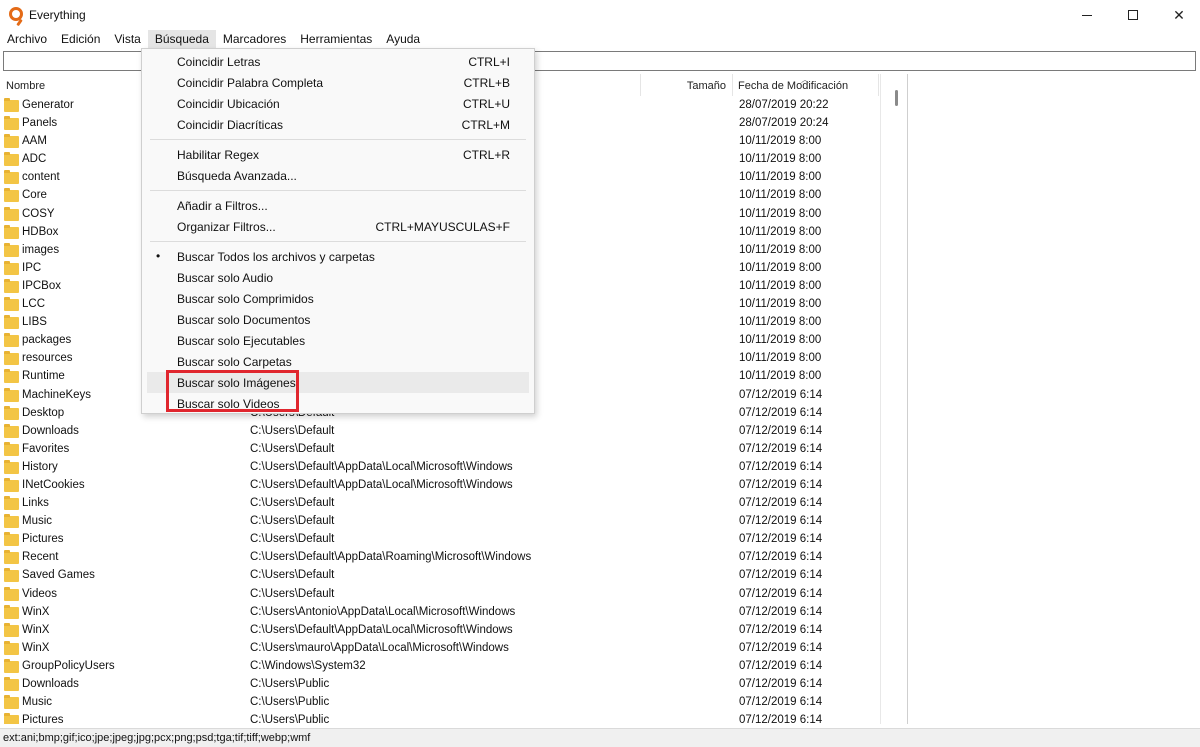 Image resolution: width=1200 pixels, height=747 pixels. Describe the element at coordinates (893, 399) in the screenshot. I see `vertical-scrollbar` at that location.